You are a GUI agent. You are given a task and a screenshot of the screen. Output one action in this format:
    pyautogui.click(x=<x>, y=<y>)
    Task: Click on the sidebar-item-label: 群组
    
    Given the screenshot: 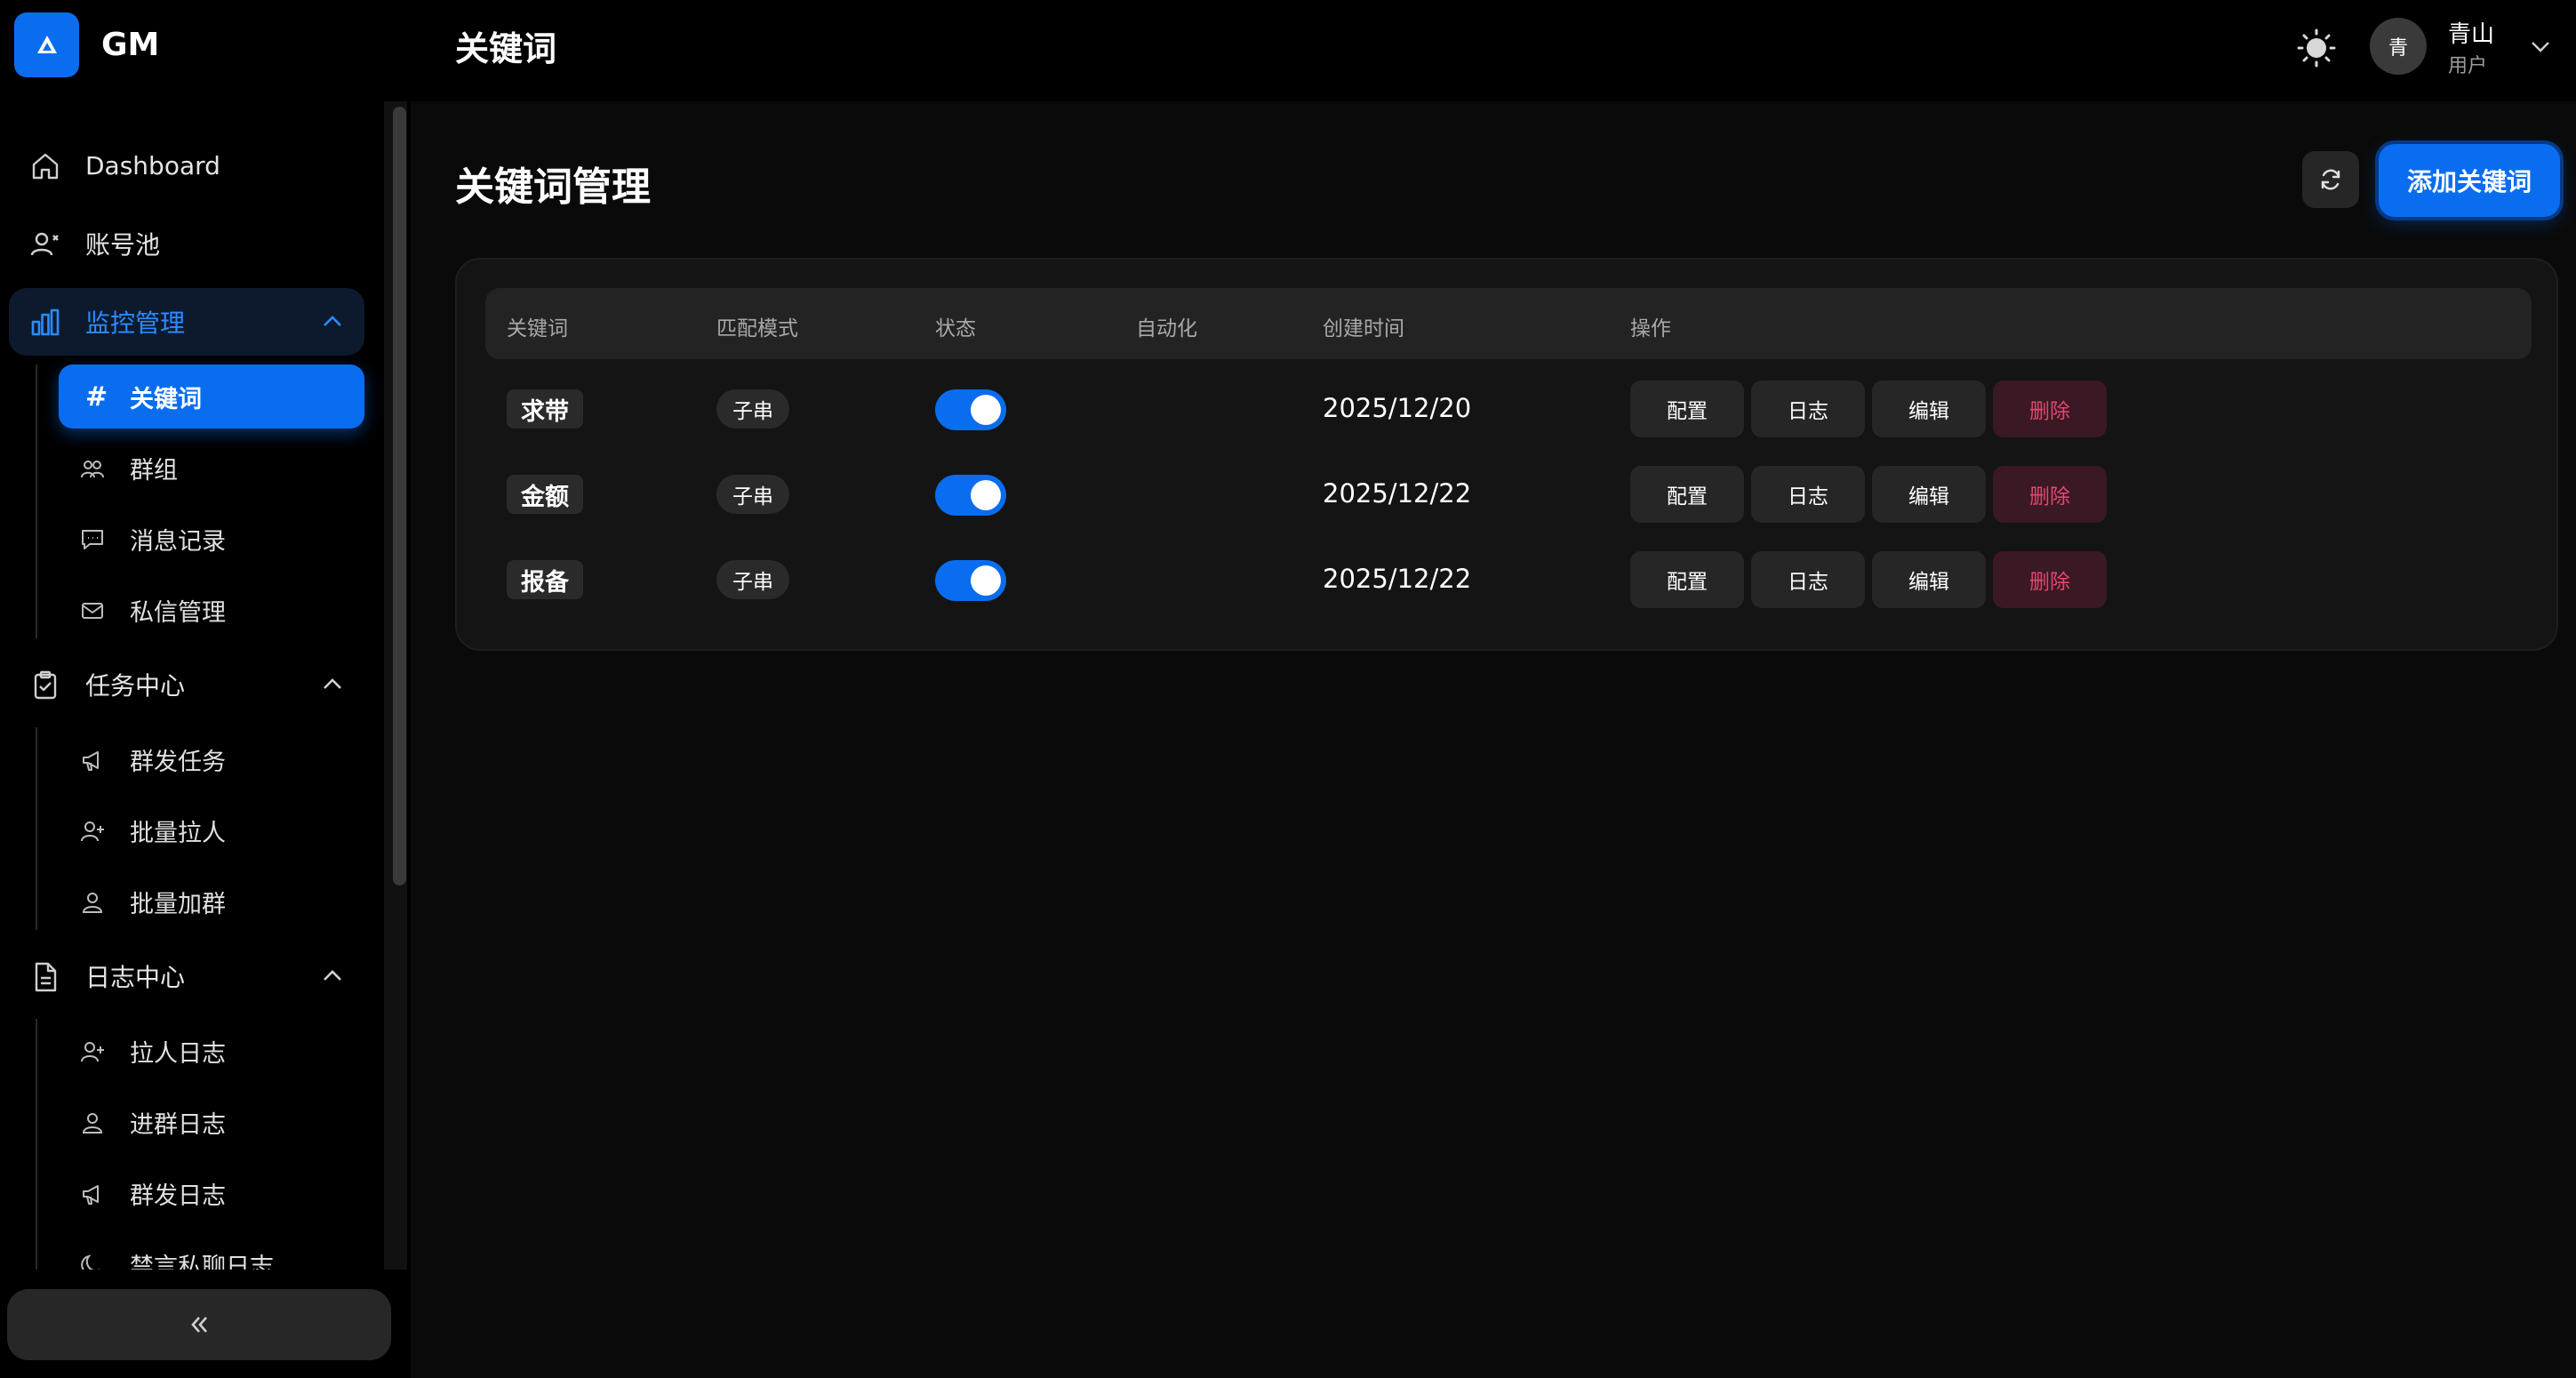 What is the action you would take?
    pyautogui.click(x=154, y=470)
    